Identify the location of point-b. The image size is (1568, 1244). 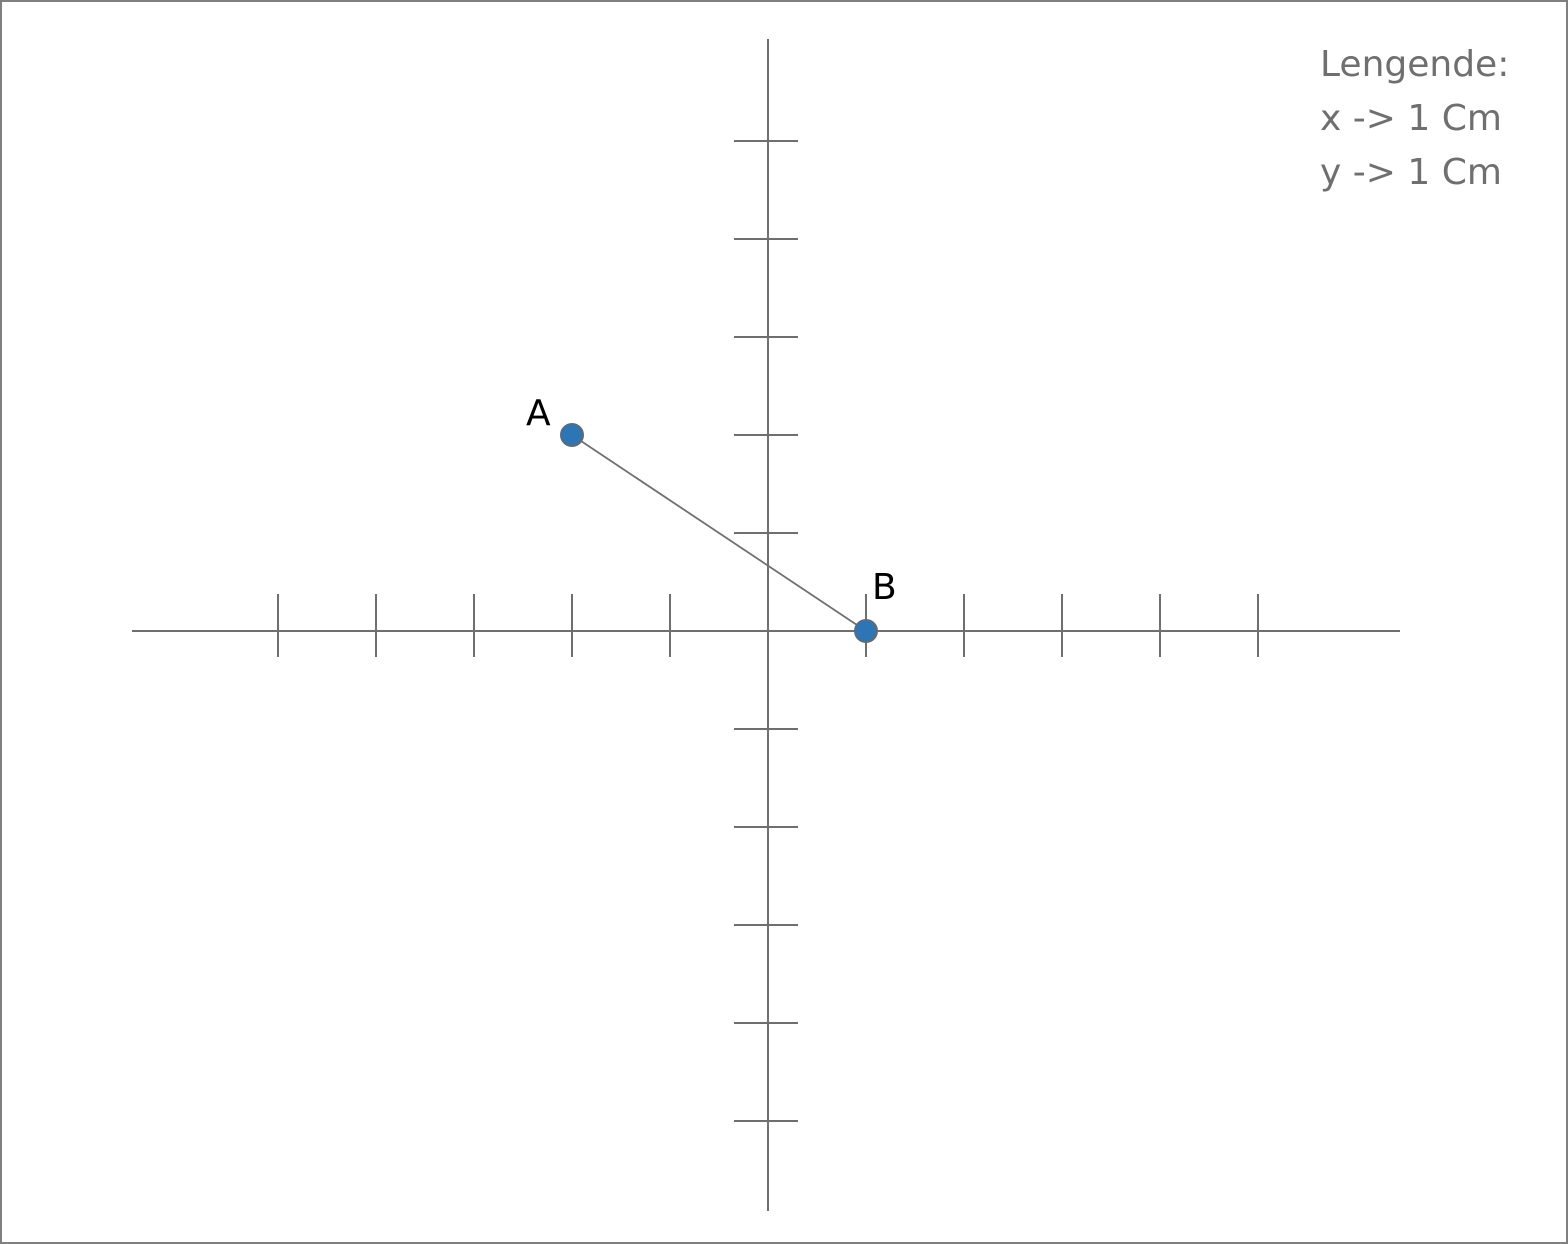
(866, 631).